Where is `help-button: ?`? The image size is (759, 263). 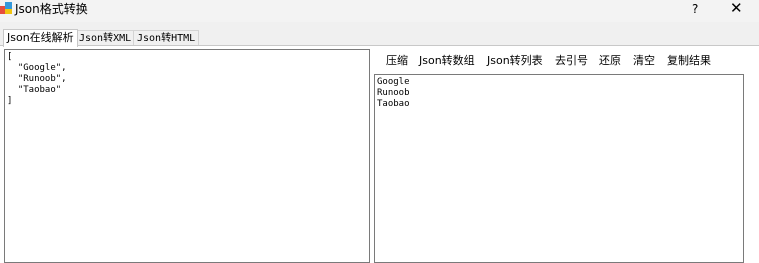
help-button: ? is located at coordinates (695, 9).